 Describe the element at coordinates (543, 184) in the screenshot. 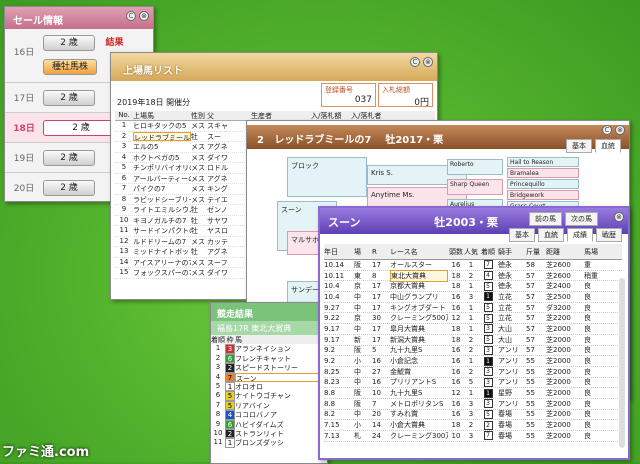

I see `pedigree-ancestor: Princequillo` at that location.